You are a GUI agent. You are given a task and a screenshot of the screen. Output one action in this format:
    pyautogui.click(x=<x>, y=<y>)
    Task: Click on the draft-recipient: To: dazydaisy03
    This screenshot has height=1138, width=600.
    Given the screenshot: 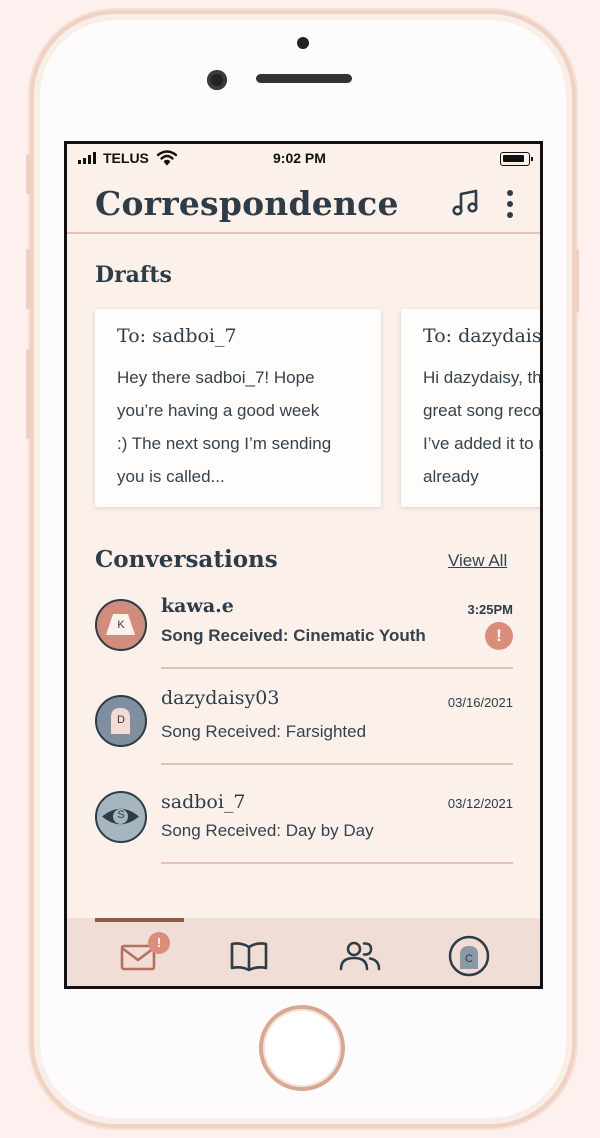 What is the action you would take?
    pyautogui.click(x=482, y=336)
    